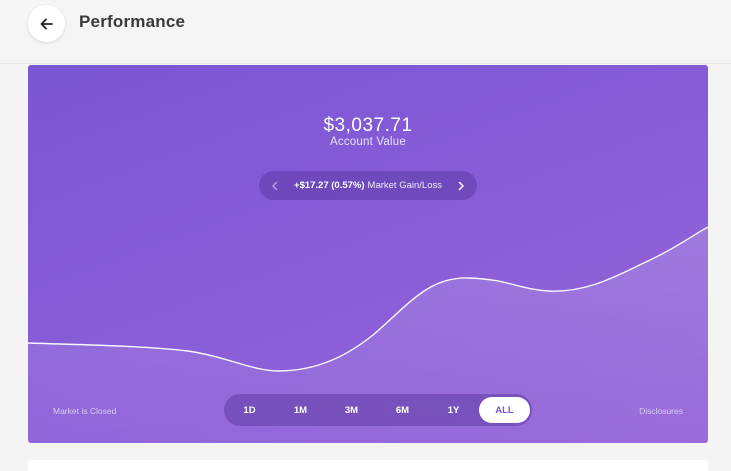 The width and height of the screenshot is (731, 471). I want to click on chevron-left-icon, so click(275, 185).